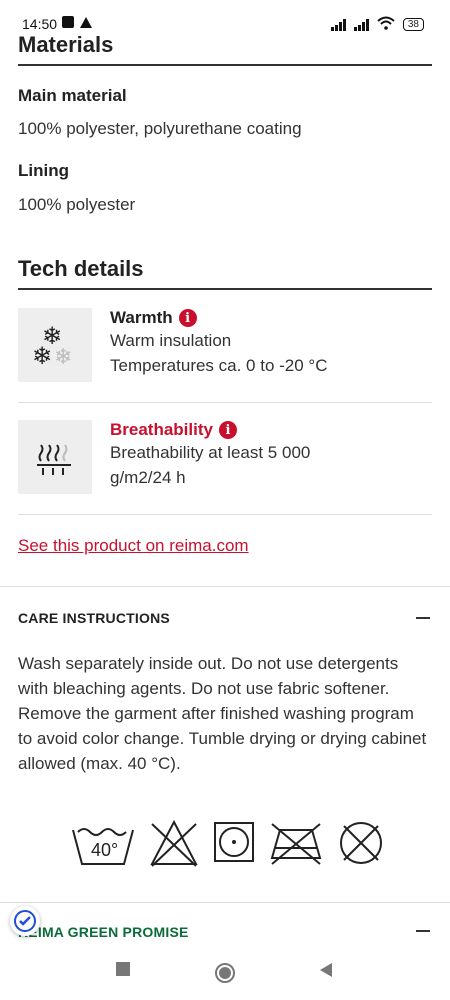 The height and width of the screenshot is (1000, 450). I want to click on home-button, so click(225, 975).